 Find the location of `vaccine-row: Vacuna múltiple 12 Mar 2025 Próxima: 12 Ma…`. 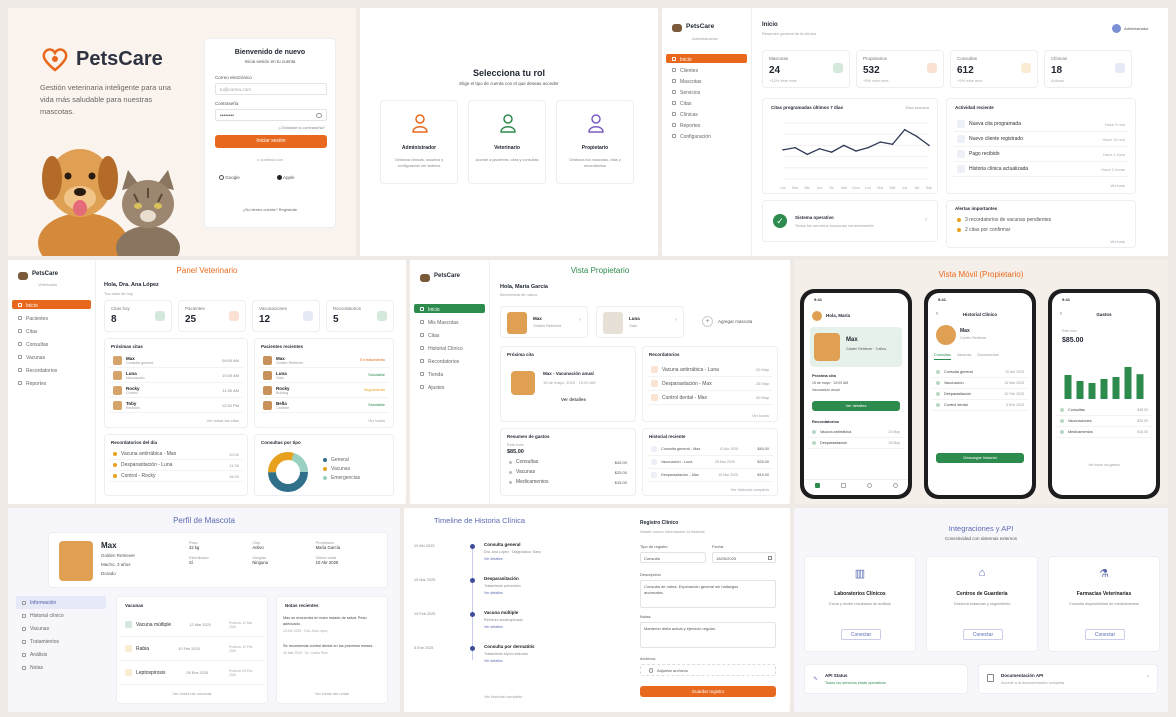

vaccine-row: Vacuna múltiple 12 Mar 2025 Próxima: 12 Ma… is located at coordinates (192, 625).